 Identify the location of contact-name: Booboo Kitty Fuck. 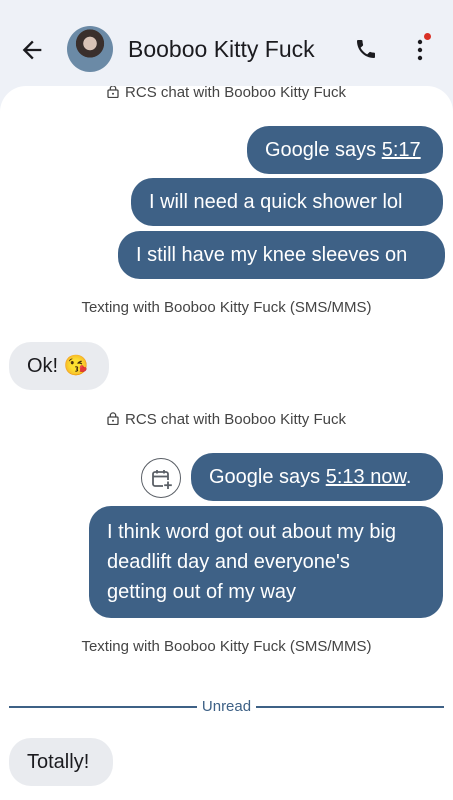
(221, 49).